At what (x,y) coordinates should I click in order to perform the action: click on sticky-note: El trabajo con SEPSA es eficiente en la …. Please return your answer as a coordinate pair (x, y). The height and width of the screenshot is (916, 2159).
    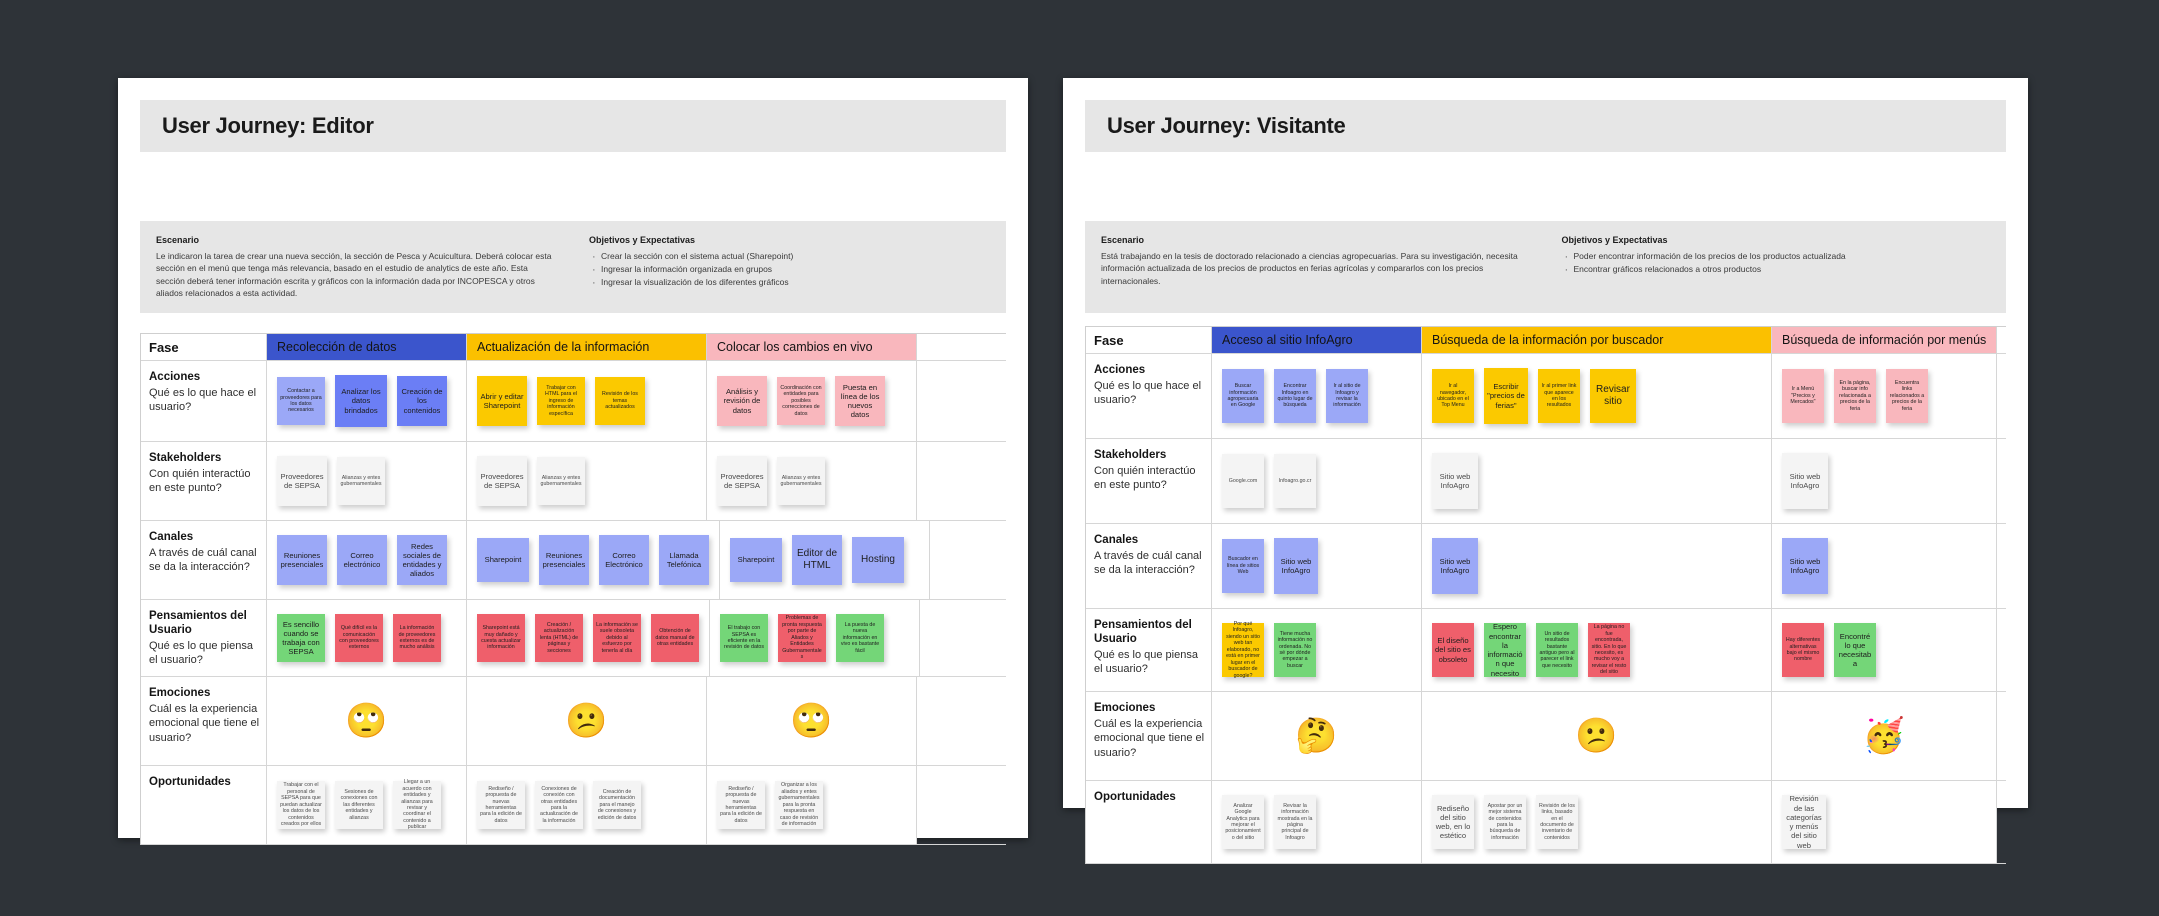
    Looking at the image, I should click on (744, 638).